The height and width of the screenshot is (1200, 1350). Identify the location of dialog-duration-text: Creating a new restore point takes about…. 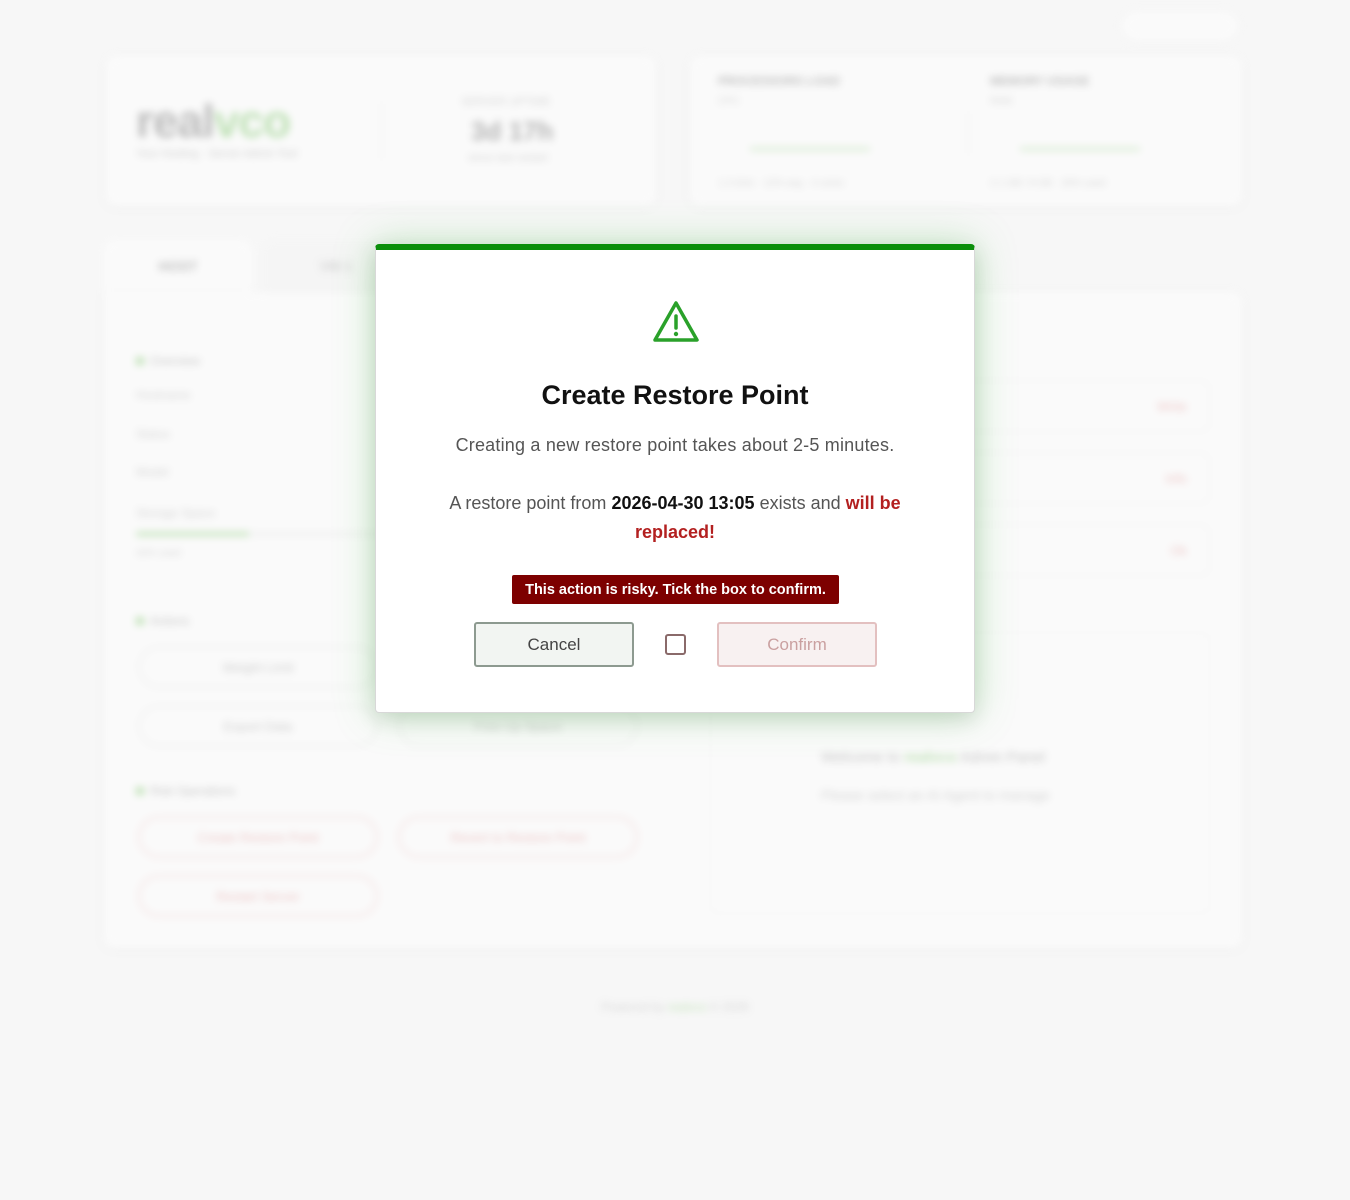
(675, 445).